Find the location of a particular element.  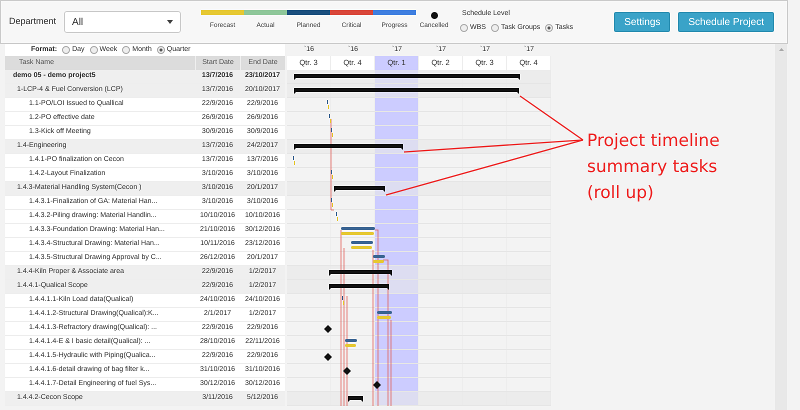

department-label: Department is located at coordinates (32, 21).